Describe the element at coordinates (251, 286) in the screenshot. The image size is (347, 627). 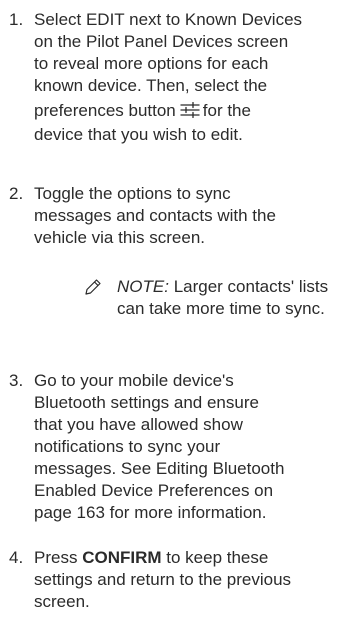
I see `note-text-fragment: Larger contacts' lists` at that location.